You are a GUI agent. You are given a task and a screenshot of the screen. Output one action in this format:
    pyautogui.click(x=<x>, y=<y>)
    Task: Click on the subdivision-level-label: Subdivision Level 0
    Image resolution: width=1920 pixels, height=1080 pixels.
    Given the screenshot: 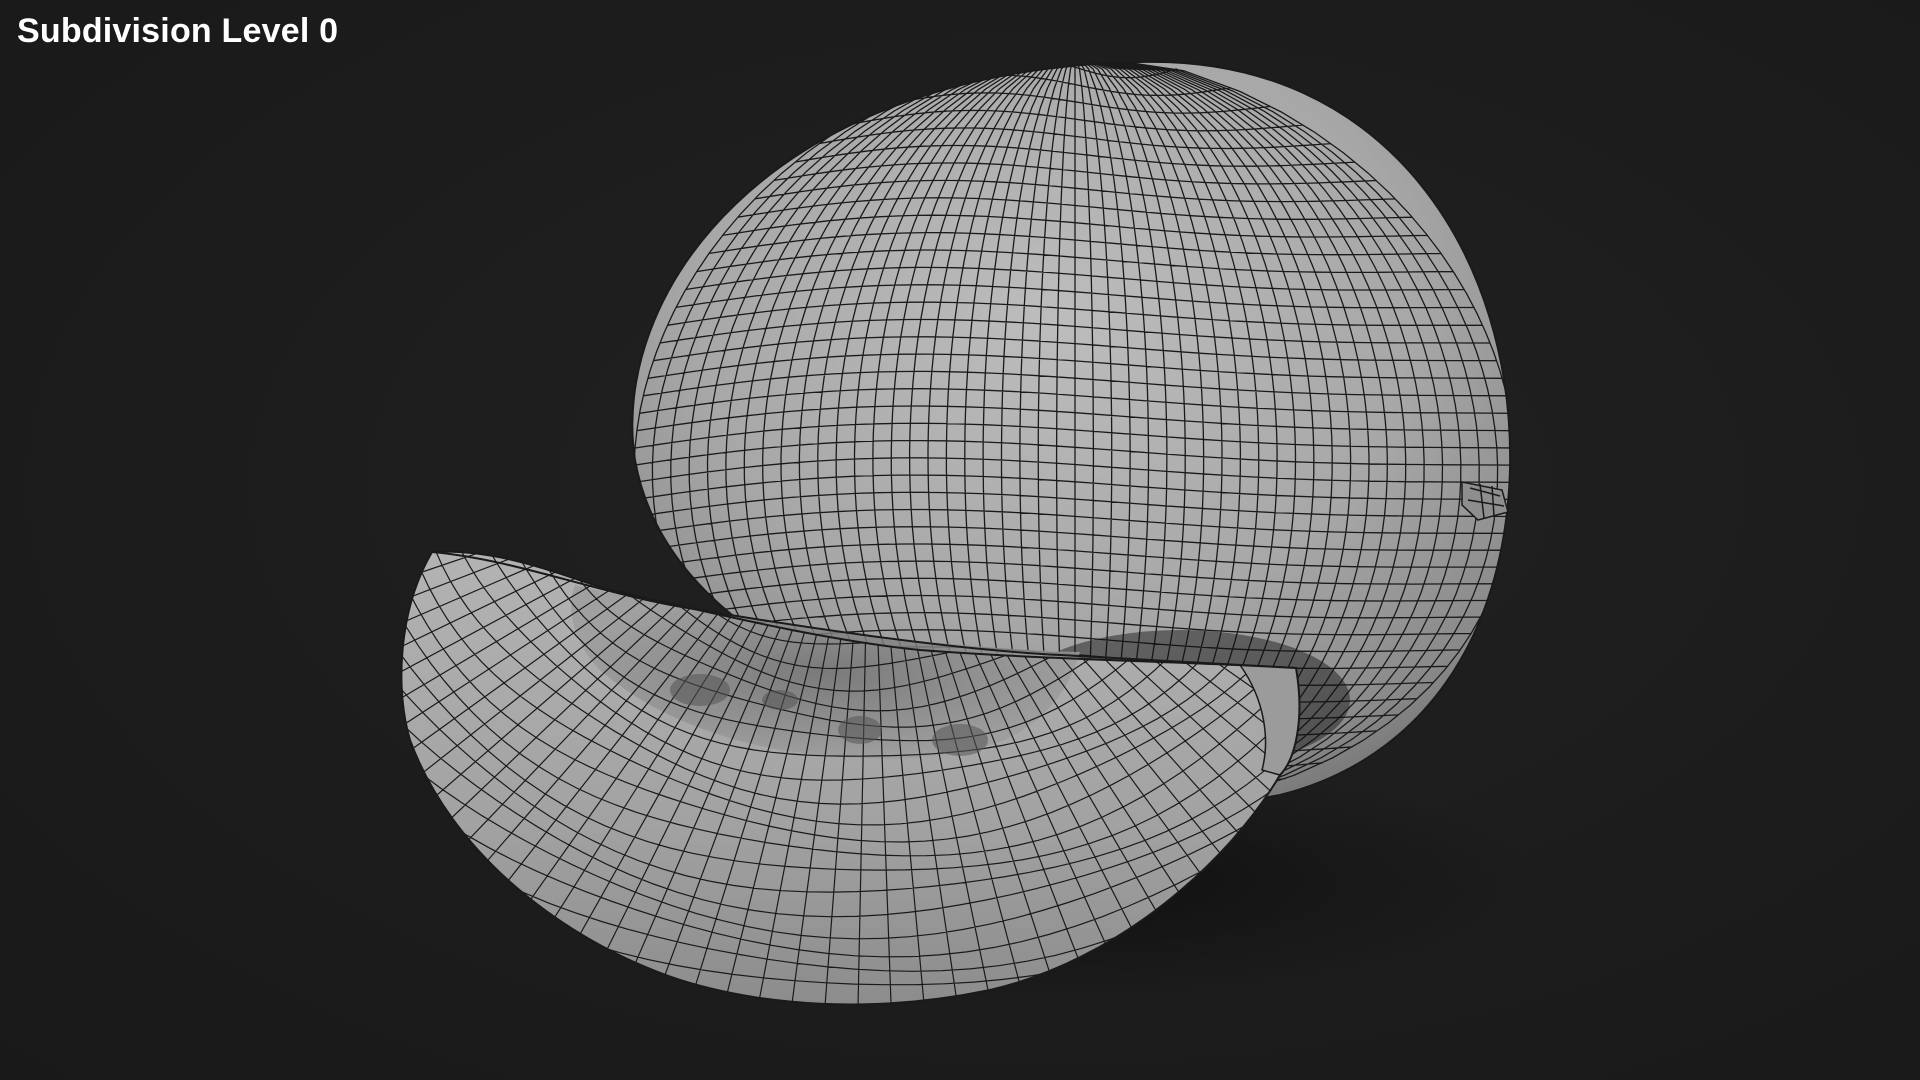 What is the action you would take?
    pyautogui.click(x=178, y=31)
    